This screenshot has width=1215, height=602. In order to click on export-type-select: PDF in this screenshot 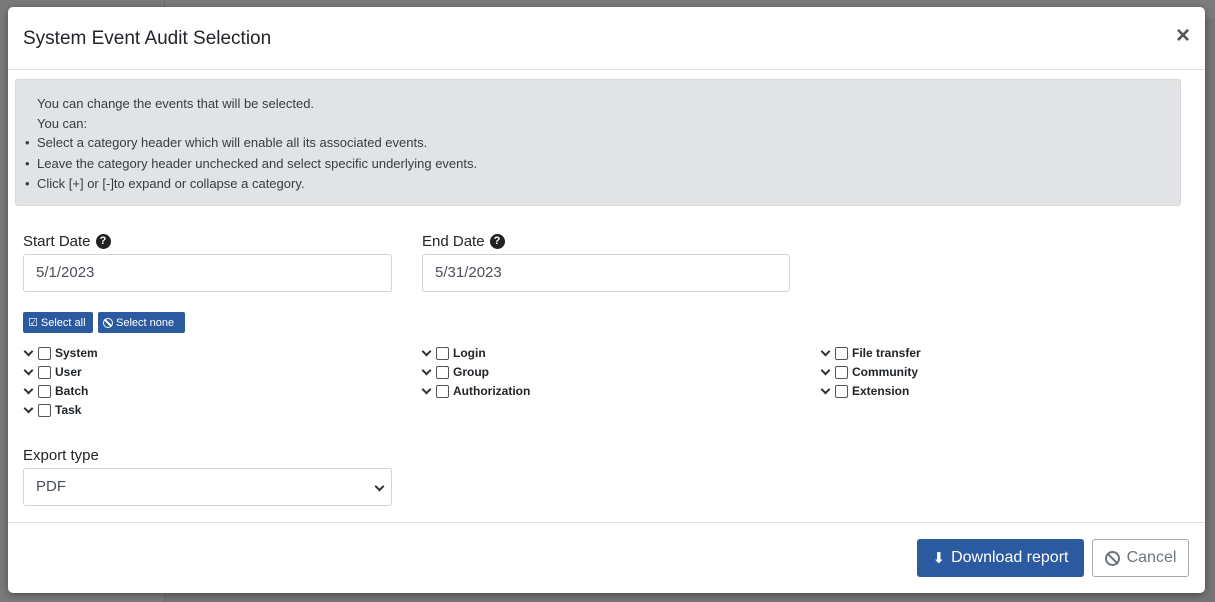, I will do `click(207, 487)`.